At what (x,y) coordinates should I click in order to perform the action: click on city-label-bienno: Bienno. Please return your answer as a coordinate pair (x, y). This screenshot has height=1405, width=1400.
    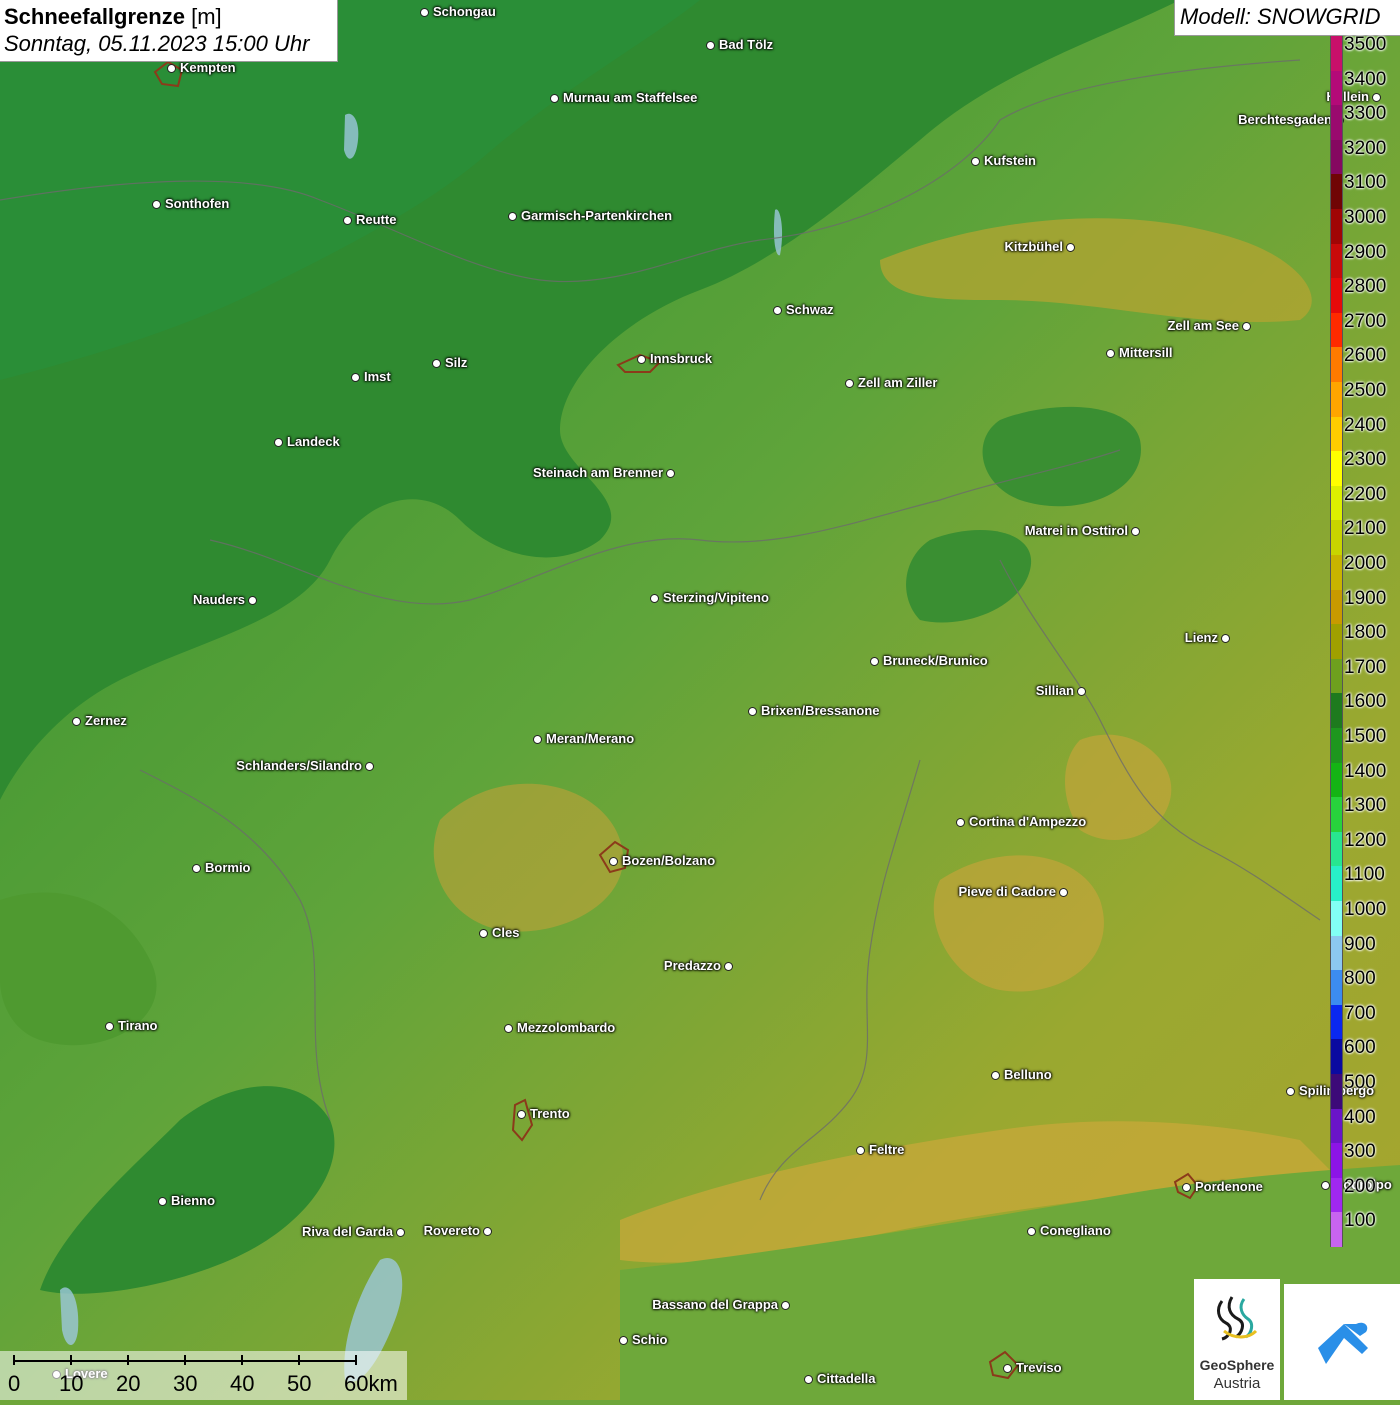
    Looking at the image, I should click on (193, 1200).